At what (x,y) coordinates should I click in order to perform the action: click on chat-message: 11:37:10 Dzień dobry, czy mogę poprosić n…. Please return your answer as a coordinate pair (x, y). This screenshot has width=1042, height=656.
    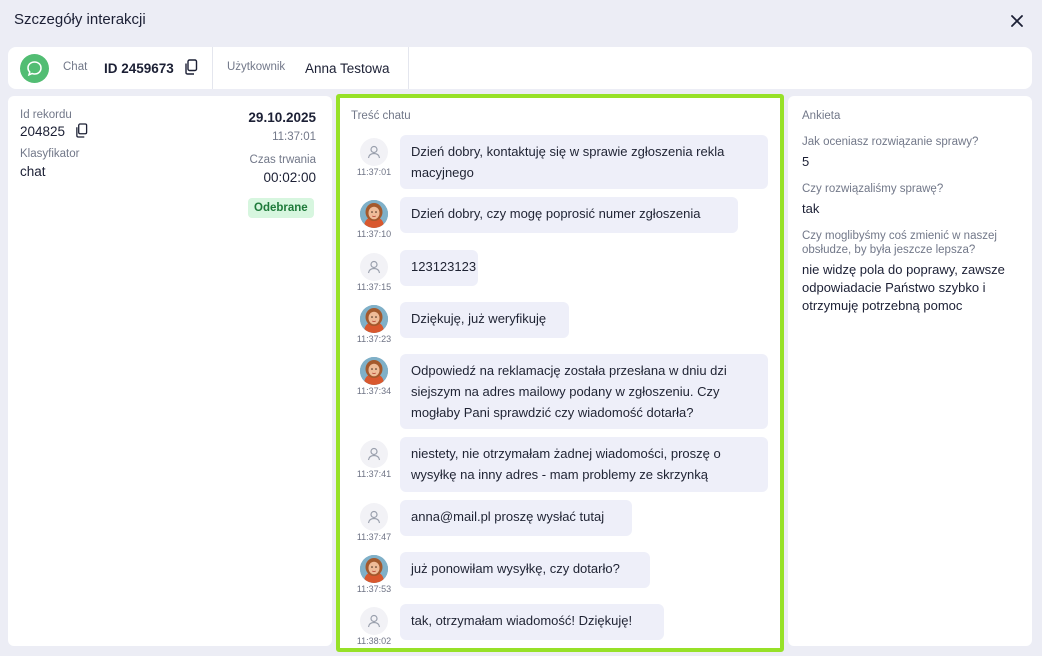
    Looking at the image, I should click on (560, 219).